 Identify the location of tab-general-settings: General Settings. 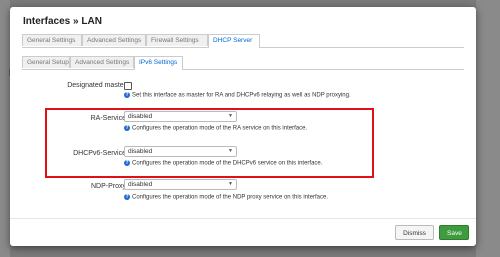
(52, 40).